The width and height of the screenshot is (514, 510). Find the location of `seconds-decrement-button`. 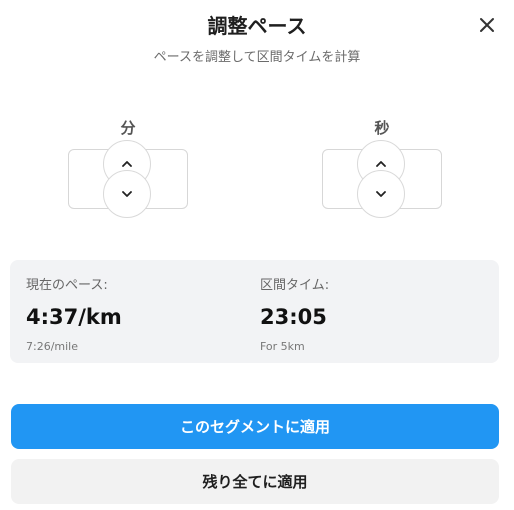

seconds-decrement-button is located at coordinates (381, 194).